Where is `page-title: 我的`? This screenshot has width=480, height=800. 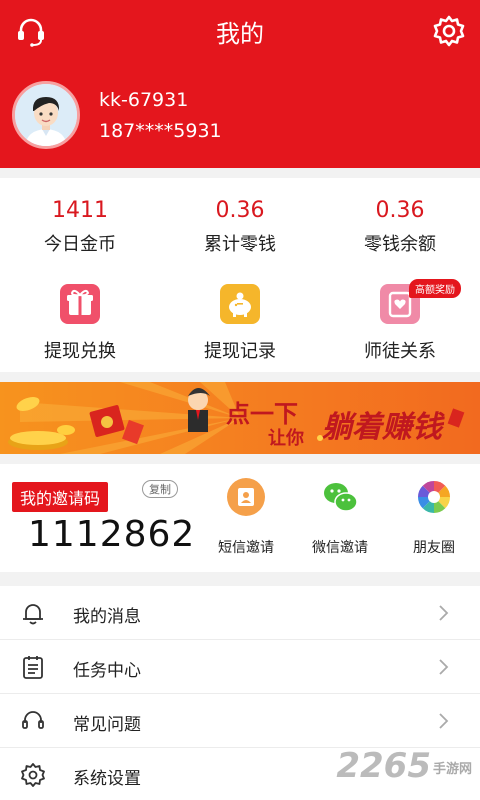 page-title: 我的 is located at coordinates (240, 34).